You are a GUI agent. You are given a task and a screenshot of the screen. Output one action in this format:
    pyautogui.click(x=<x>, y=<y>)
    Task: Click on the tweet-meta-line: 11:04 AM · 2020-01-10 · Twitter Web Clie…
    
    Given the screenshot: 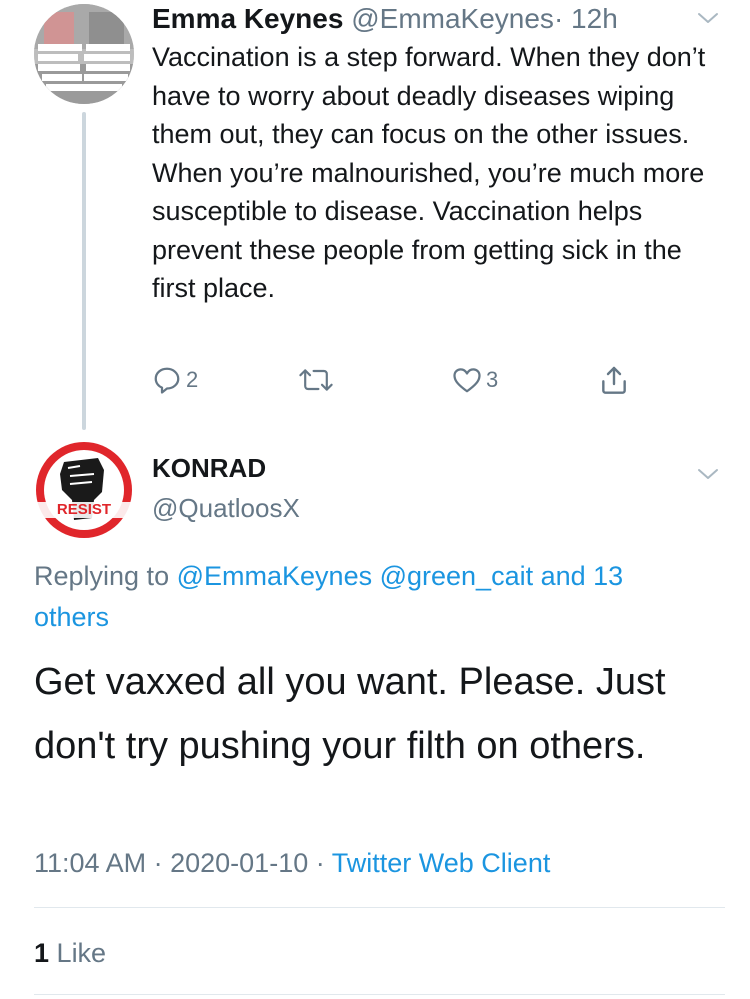 What is the action you would take?
    pyautogui.click(x=292, y=863)
    